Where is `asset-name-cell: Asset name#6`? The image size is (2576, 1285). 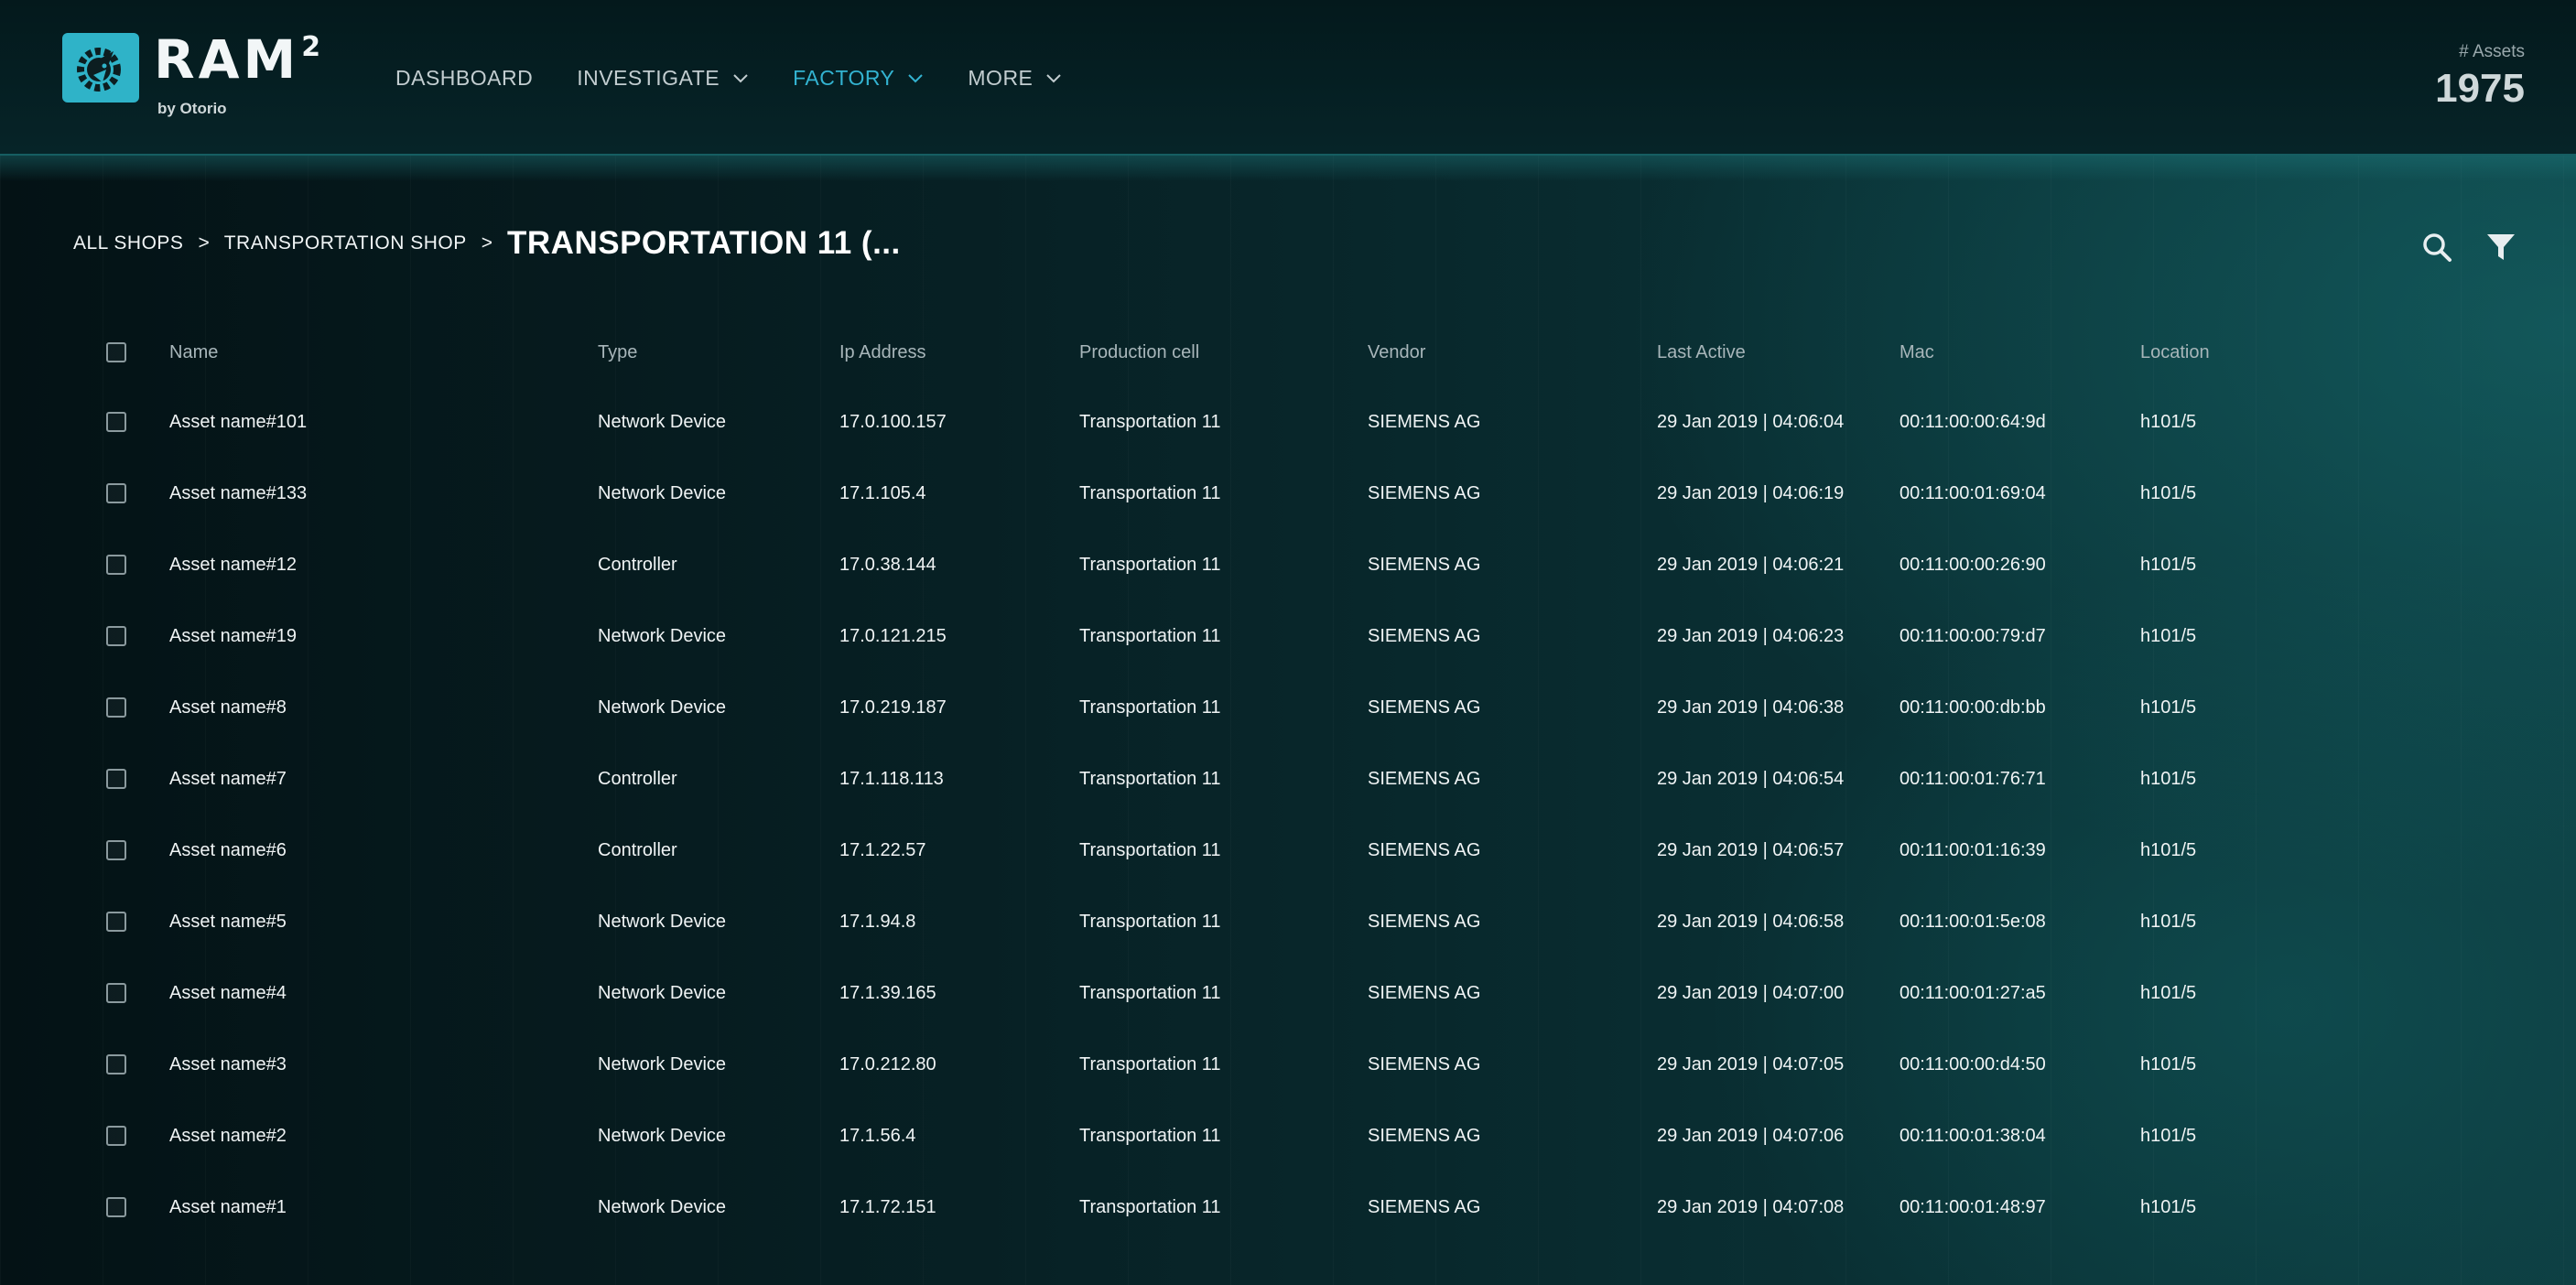
asset-name-cell: Asset name#6 is located at coordinates (228, 850).